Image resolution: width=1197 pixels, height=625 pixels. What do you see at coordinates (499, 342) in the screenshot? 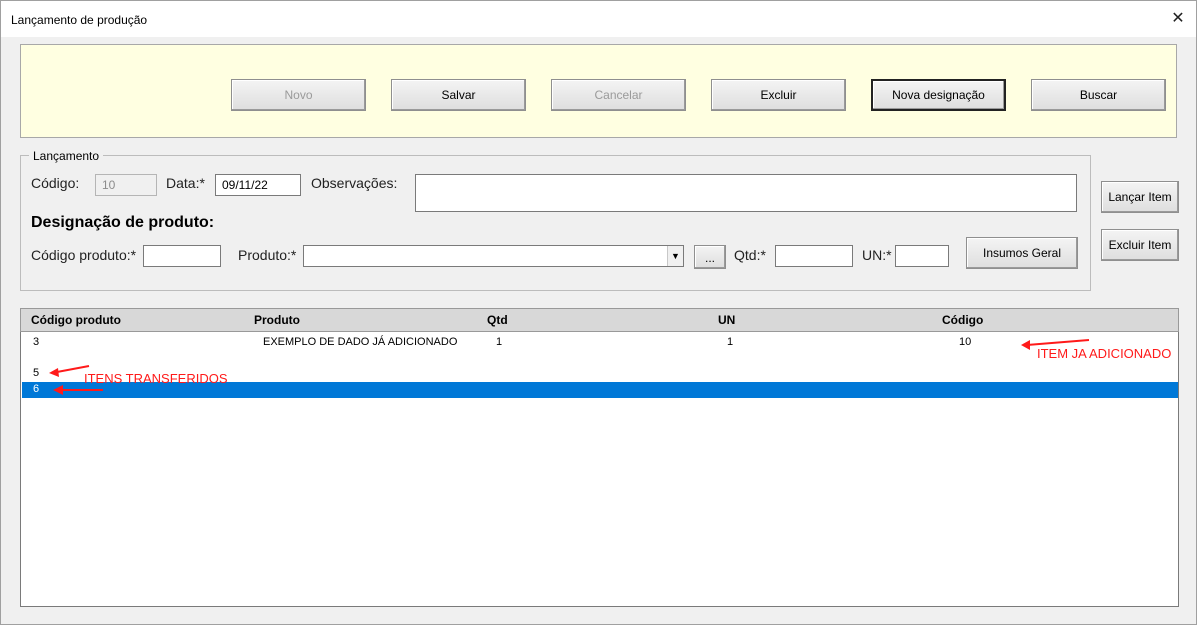
I see `cell-qtd: 1` at bounding box center [499, 342].